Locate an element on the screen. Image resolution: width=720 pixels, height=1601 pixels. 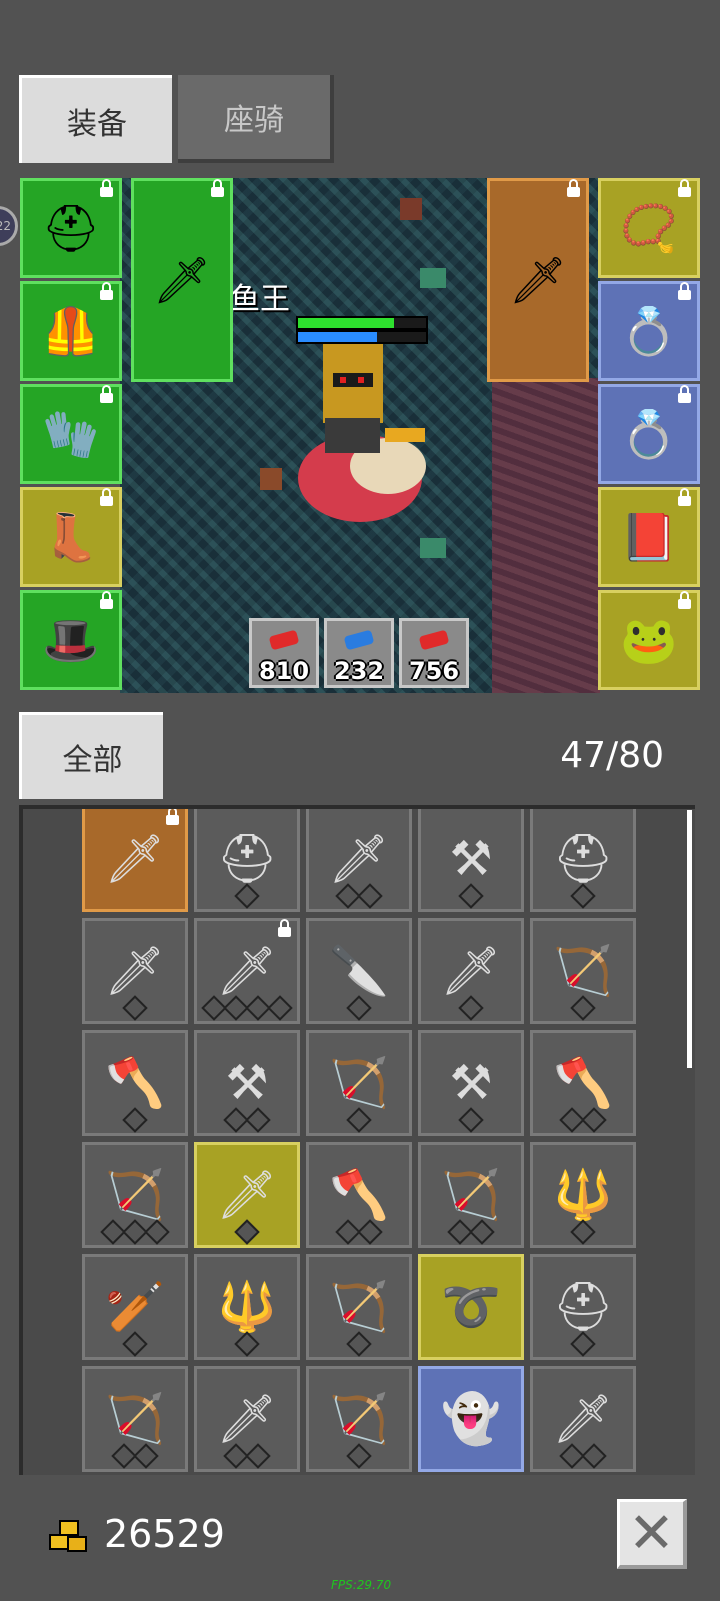
red-sword-icon: 🗡 is located at coordinates (135, 859).